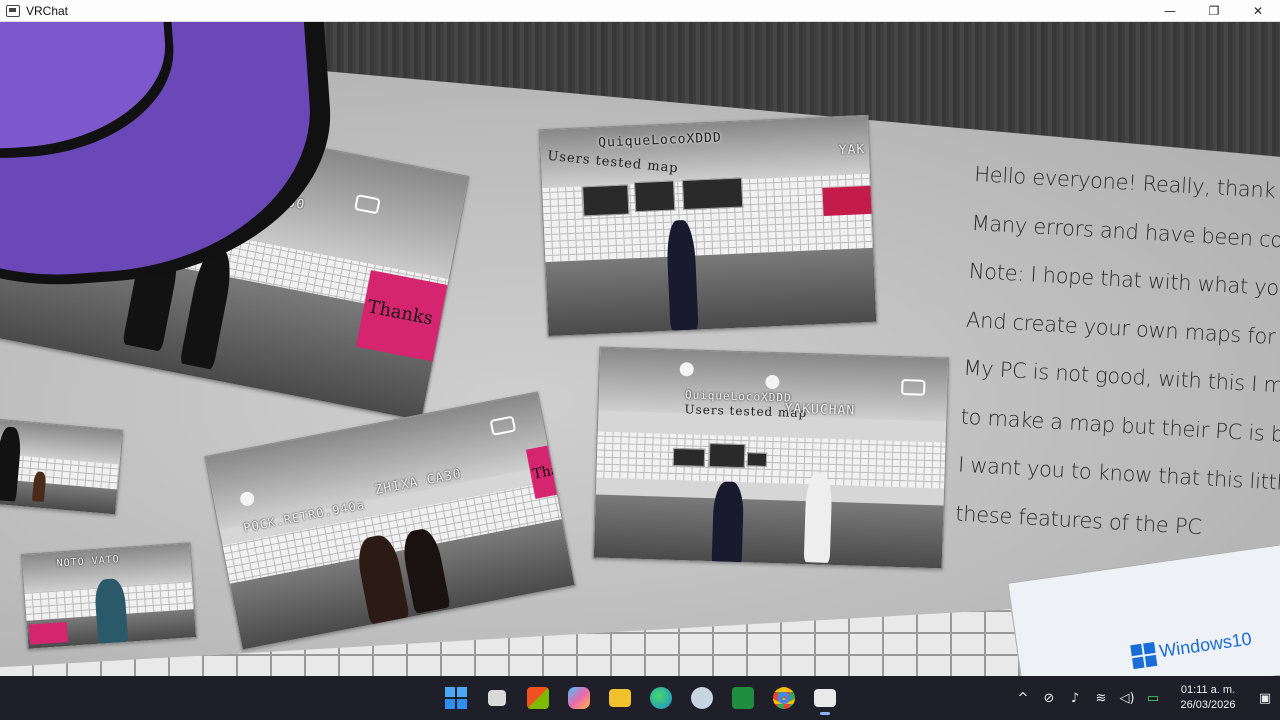 The height and width of the screenshot is (720, 1280). Describe the element at coordinates (640, 11) in the screenshot. I see `window-titlebar: VRChat — ❐ ✕` at that location.